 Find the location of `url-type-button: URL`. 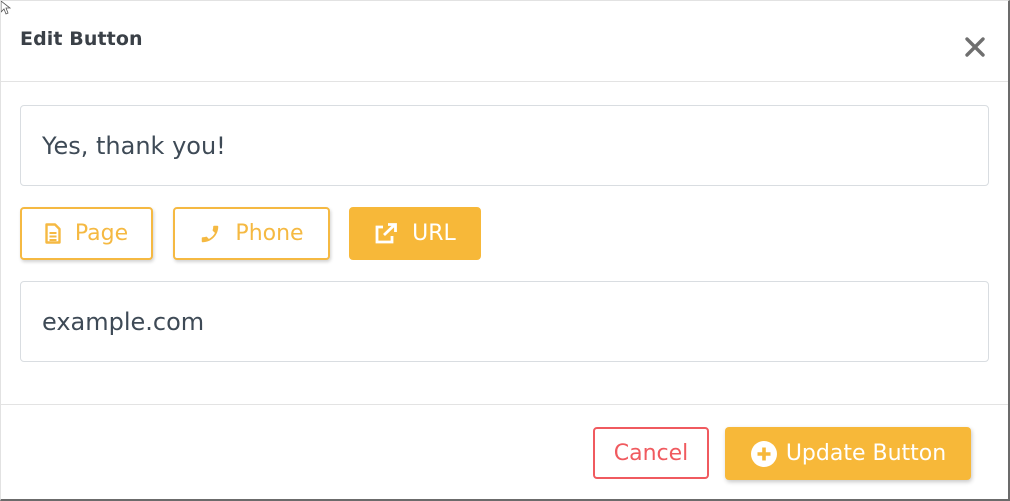

url-type-button: URL is located at coordinates (415, 233).